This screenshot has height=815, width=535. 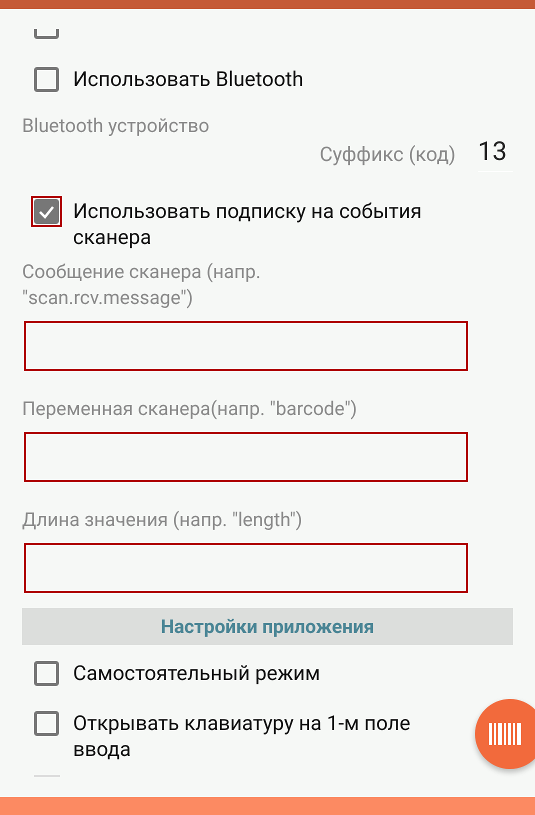 I want to click on field-label: Переменная сканера(напр. "barcode"), so click(x=190, y=409).